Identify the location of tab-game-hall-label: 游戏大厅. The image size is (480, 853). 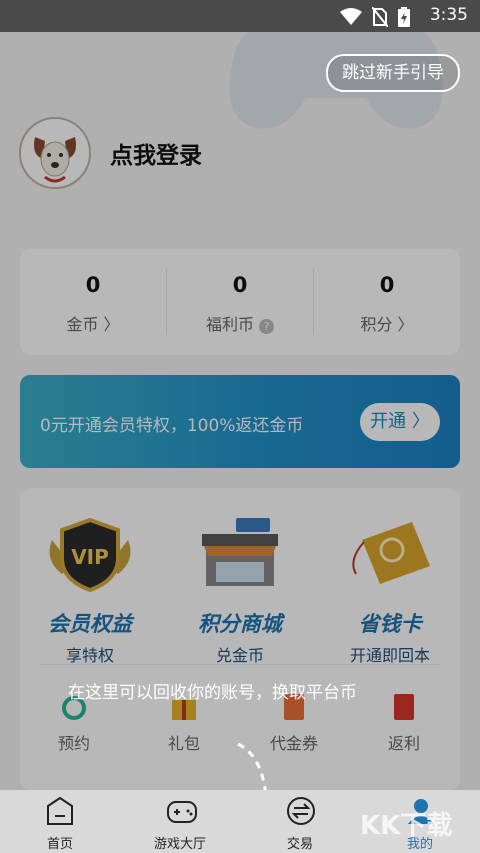
(179, 844).